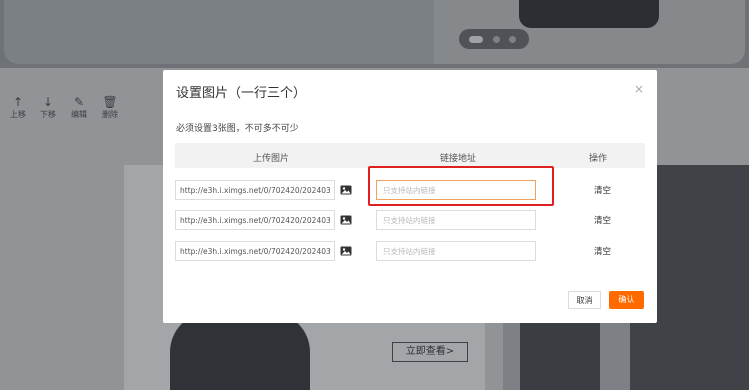  Describe the element at coordinates (48, 102) in the screenshot. I see `arrow-down-icon: ↓` at that location.